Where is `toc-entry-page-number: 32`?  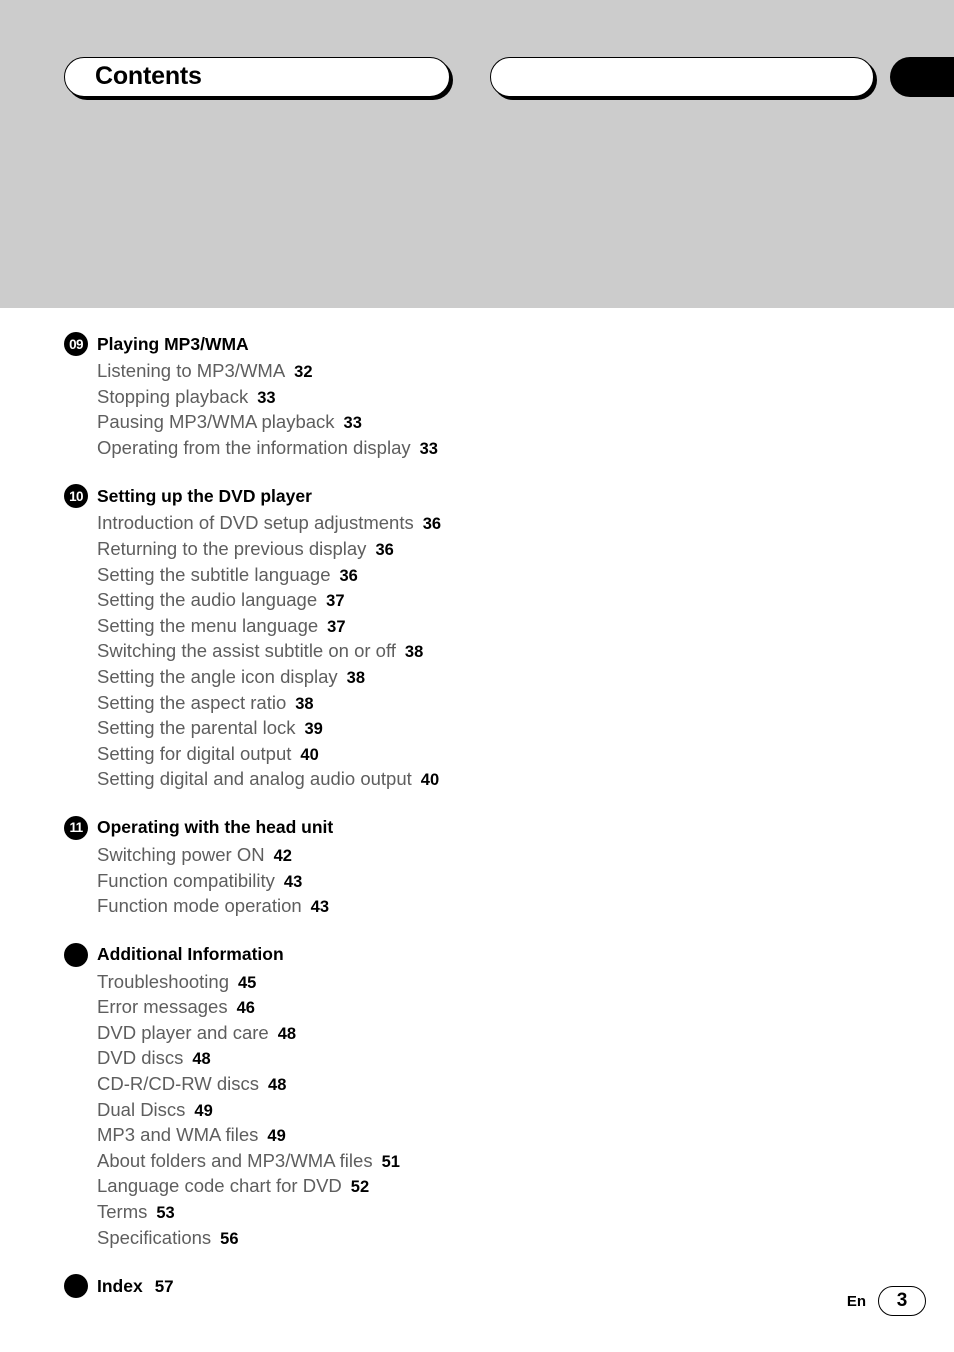
toc-entry-page-number: 32 is located at coordinates (303, 372).